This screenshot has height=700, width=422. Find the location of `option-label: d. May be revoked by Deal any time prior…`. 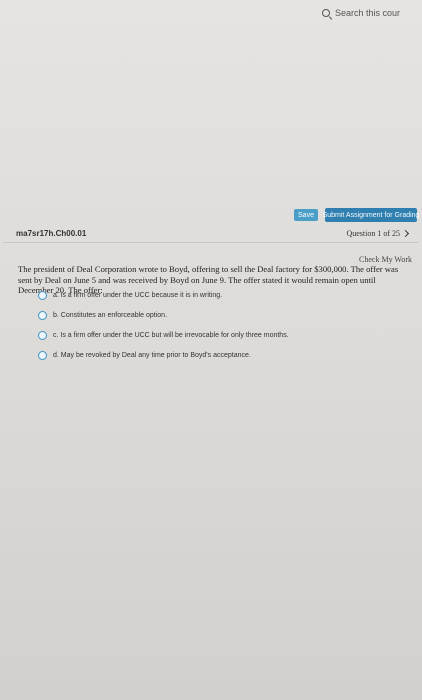

option-label: d. May be revoked by Deal any time prior… is located at coordinates (152, 355).